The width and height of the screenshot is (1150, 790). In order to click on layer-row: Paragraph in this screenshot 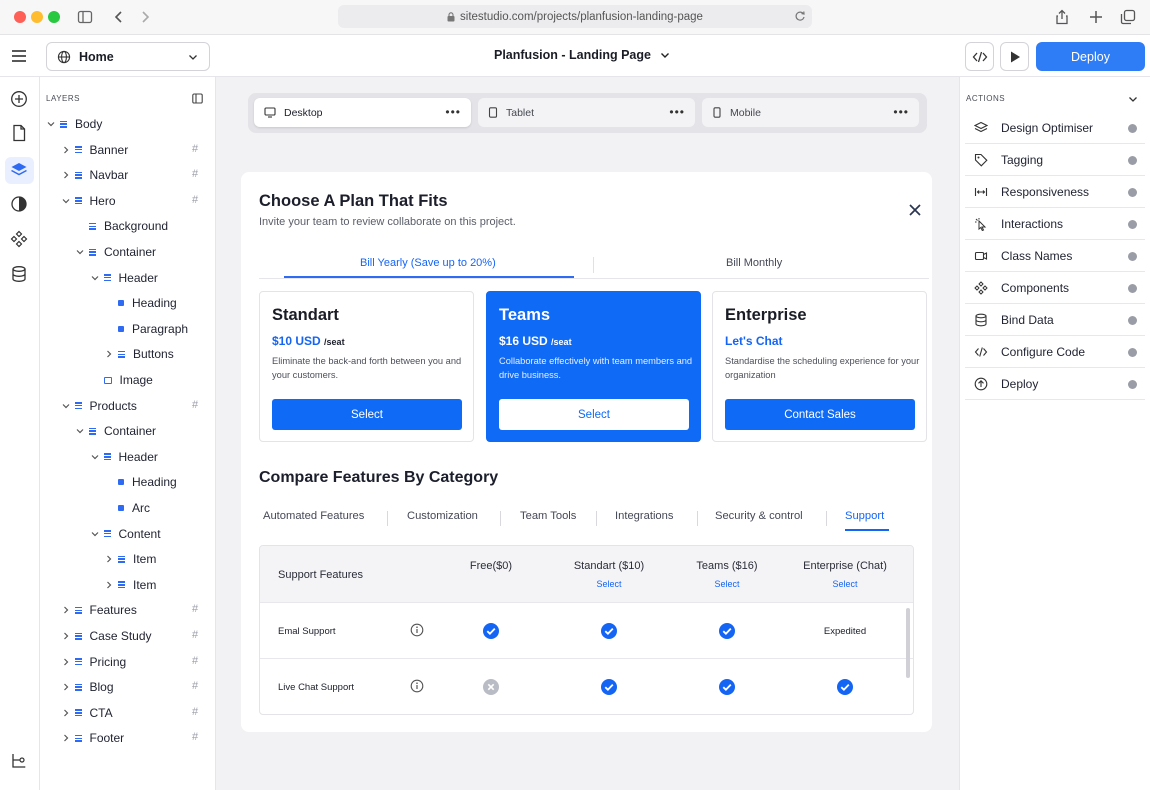, I will do `click(146, 329)`.